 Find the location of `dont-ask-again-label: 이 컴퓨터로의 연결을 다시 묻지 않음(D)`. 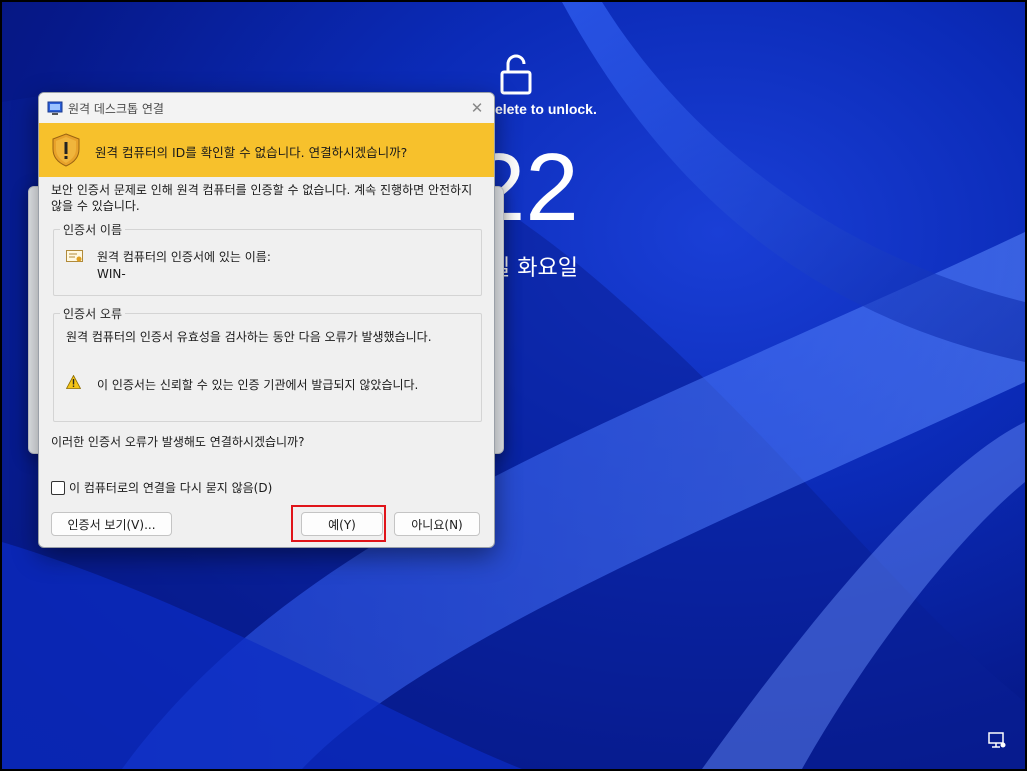

dont-ask-again-label: 이 컴퓨터로의 연결을 다시 묻지 않음(D) is located at coordinates (170, 487).